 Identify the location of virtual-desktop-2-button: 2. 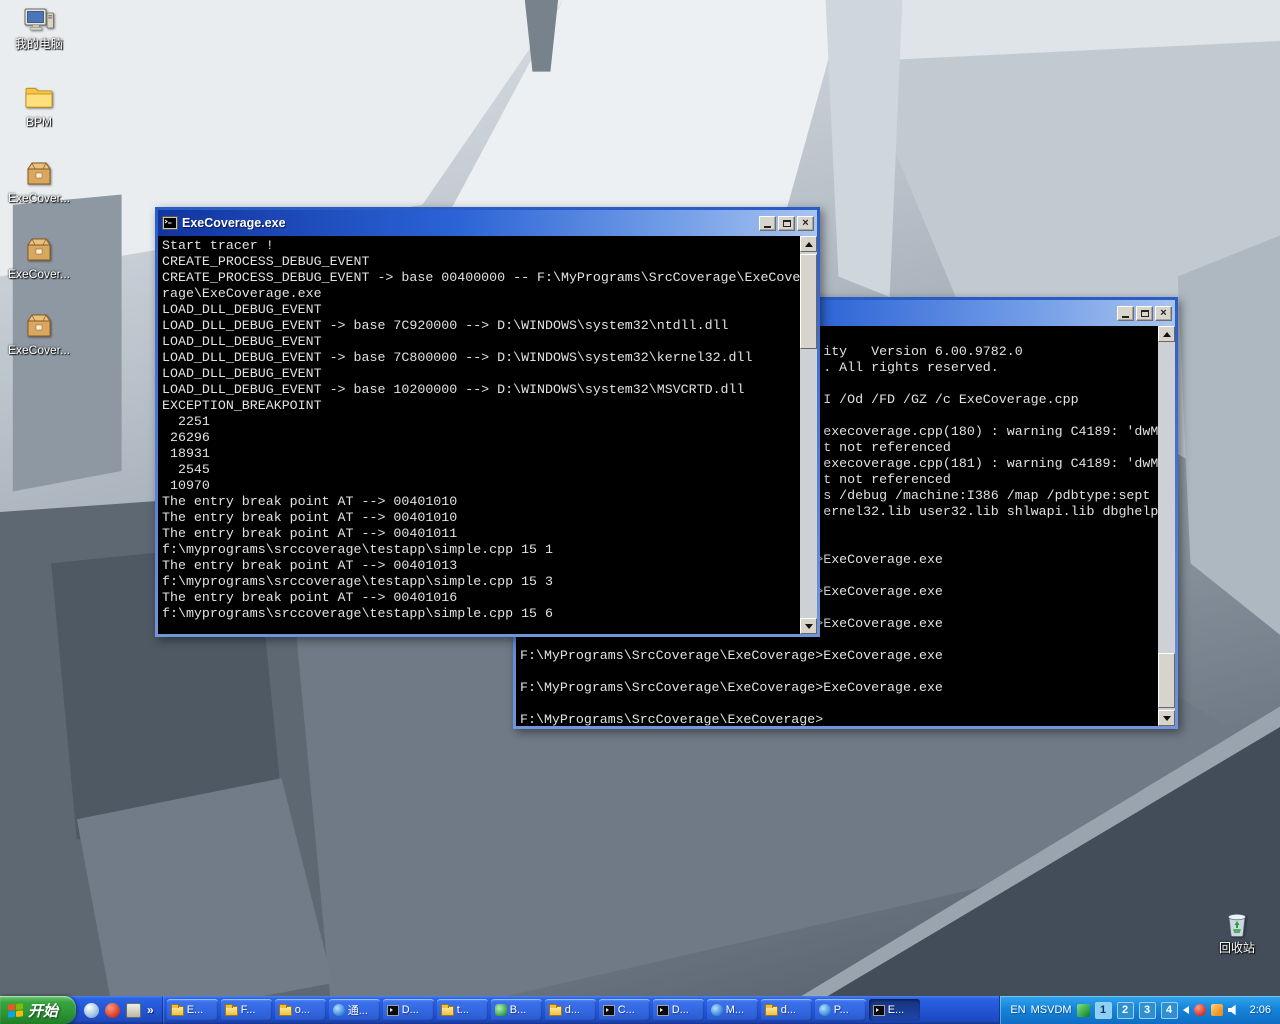
(1125, 1010).